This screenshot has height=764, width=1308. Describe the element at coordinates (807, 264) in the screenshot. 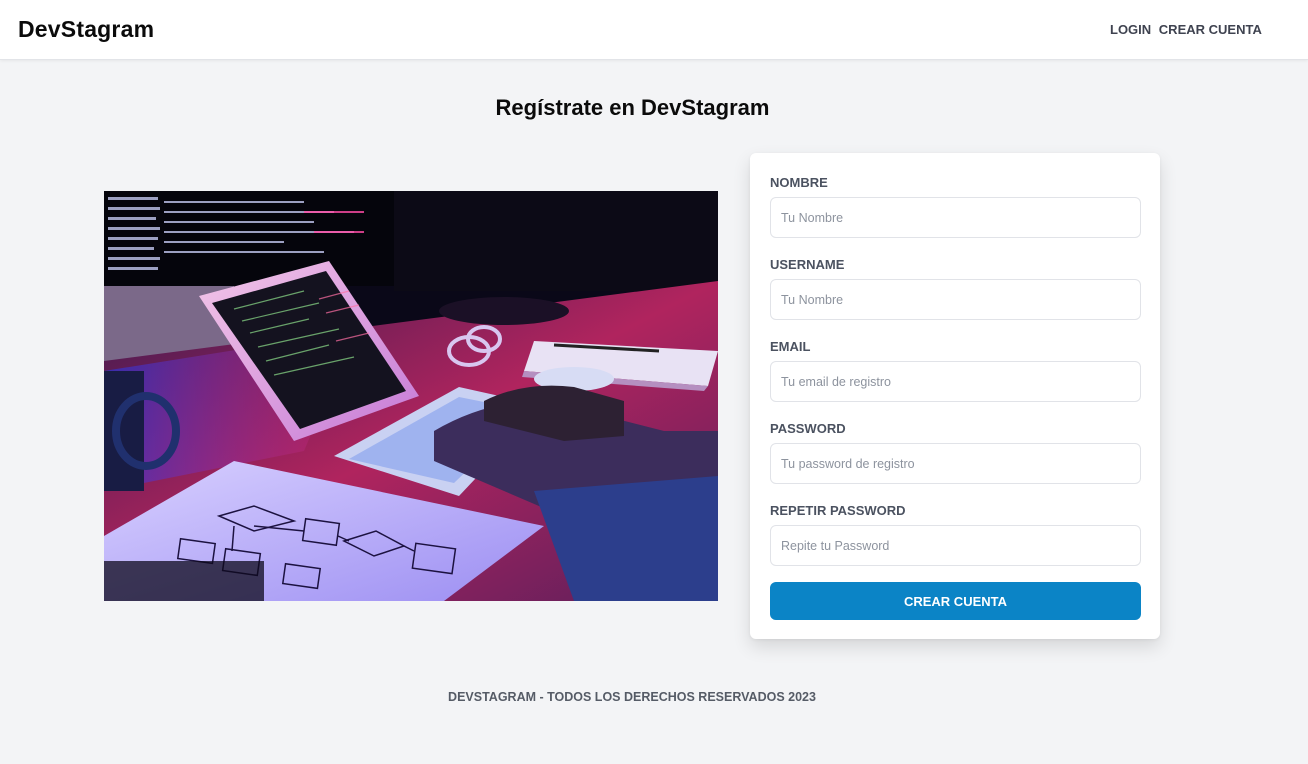

I see `username-label: USERNAME` at that location.